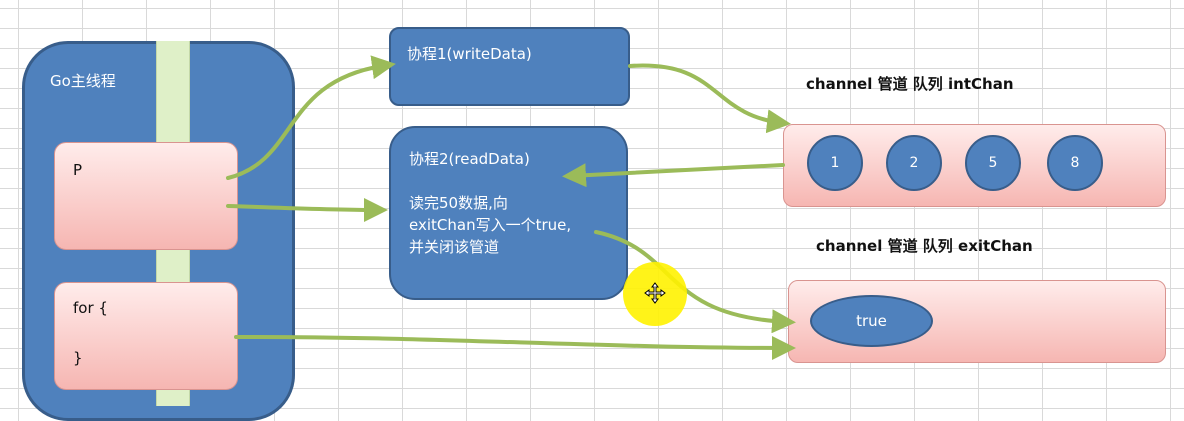 This screenshot has width=1184, height=421. What do you see at coordinates (709, 98) in the screenshot?
I see `arrow-write-to-intchan` at bounding box center [709, 98].